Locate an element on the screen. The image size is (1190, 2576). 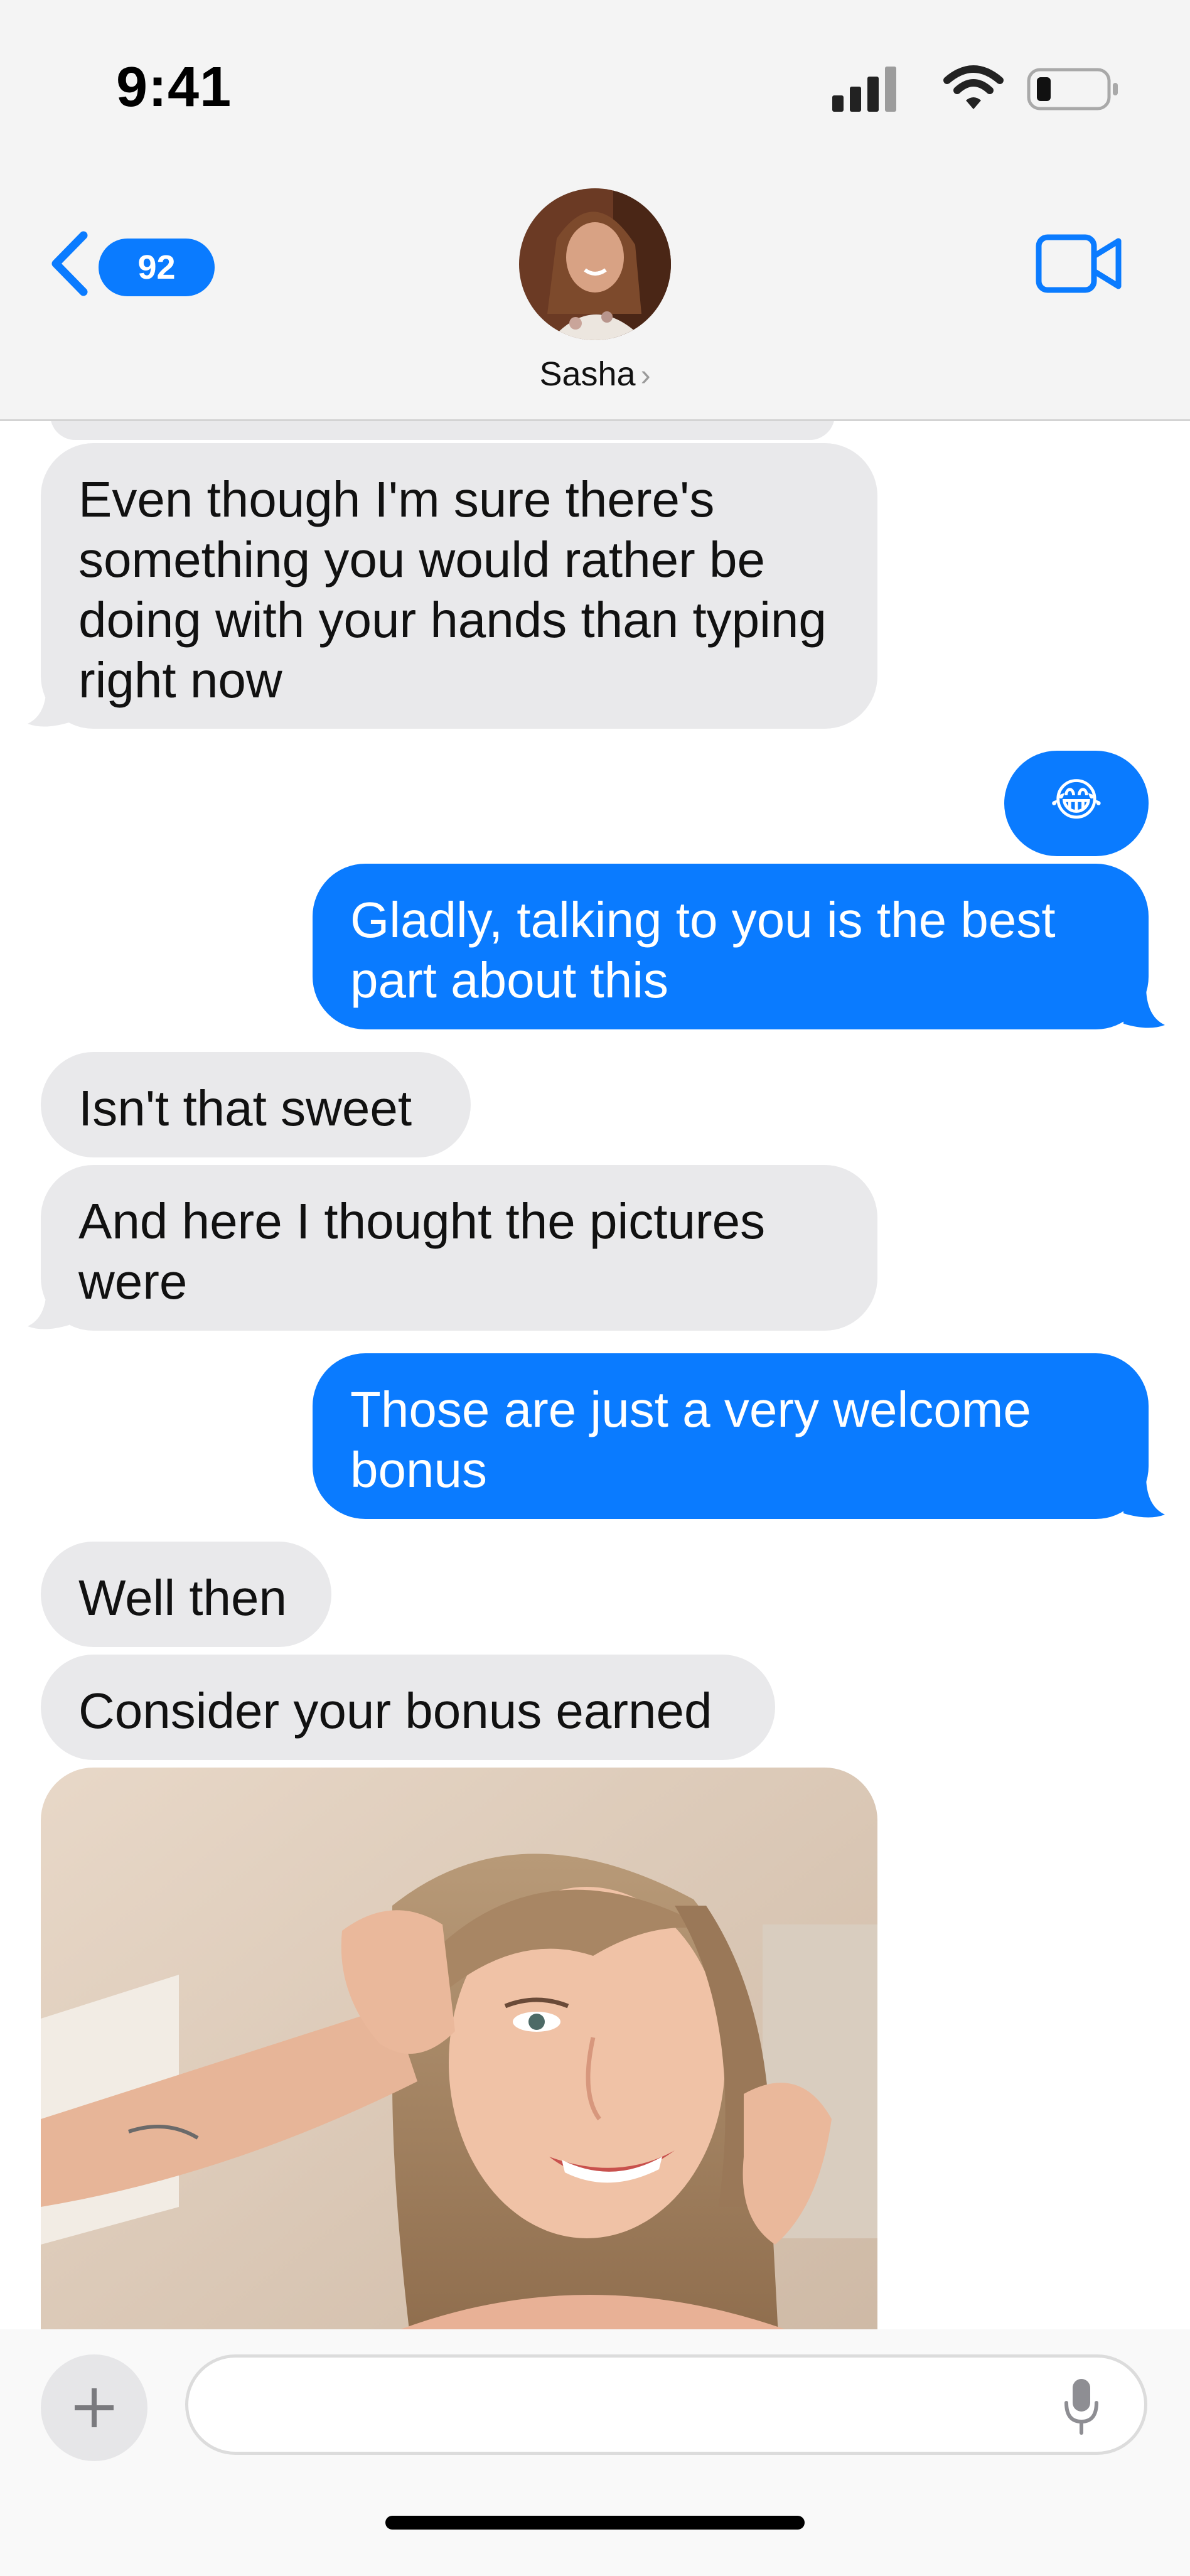
emoji-message: 😂 is located at coordinates (1076, 799).